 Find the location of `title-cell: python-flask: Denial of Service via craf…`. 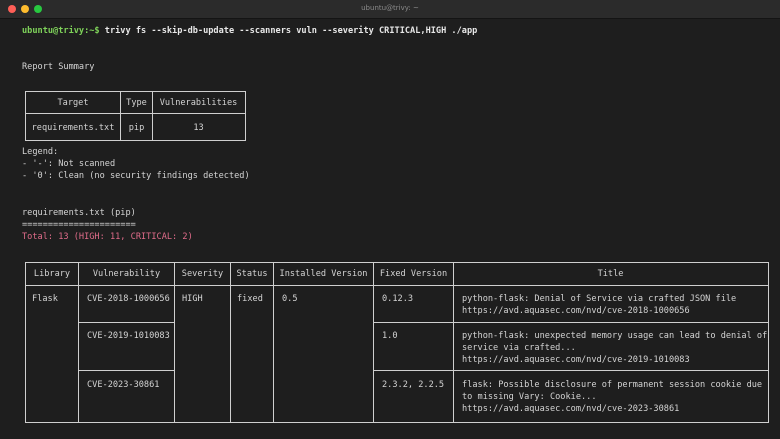

title-cell: python-flask: Denial of Service via craf… is located at coordinates (599, 299).